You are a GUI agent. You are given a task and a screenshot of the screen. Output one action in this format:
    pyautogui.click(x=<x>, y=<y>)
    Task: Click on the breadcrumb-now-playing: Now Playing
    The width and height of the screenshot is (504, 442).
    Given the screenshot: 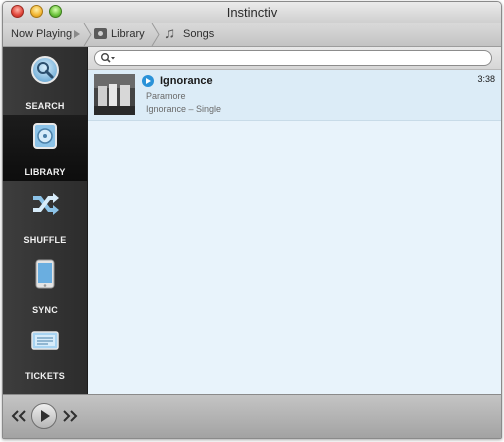 What is the action you would take?
    pyautogui.click(x=41, y=34)
    